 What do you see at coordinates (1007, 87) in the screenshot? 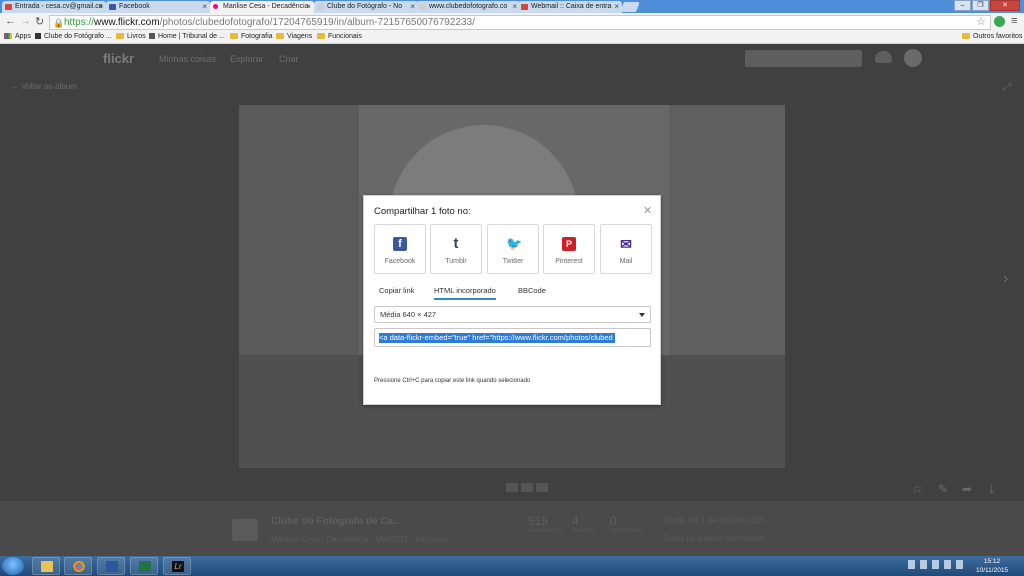
I see `fullscreen-icon: ⤢` at bounding box center [1007, 87].